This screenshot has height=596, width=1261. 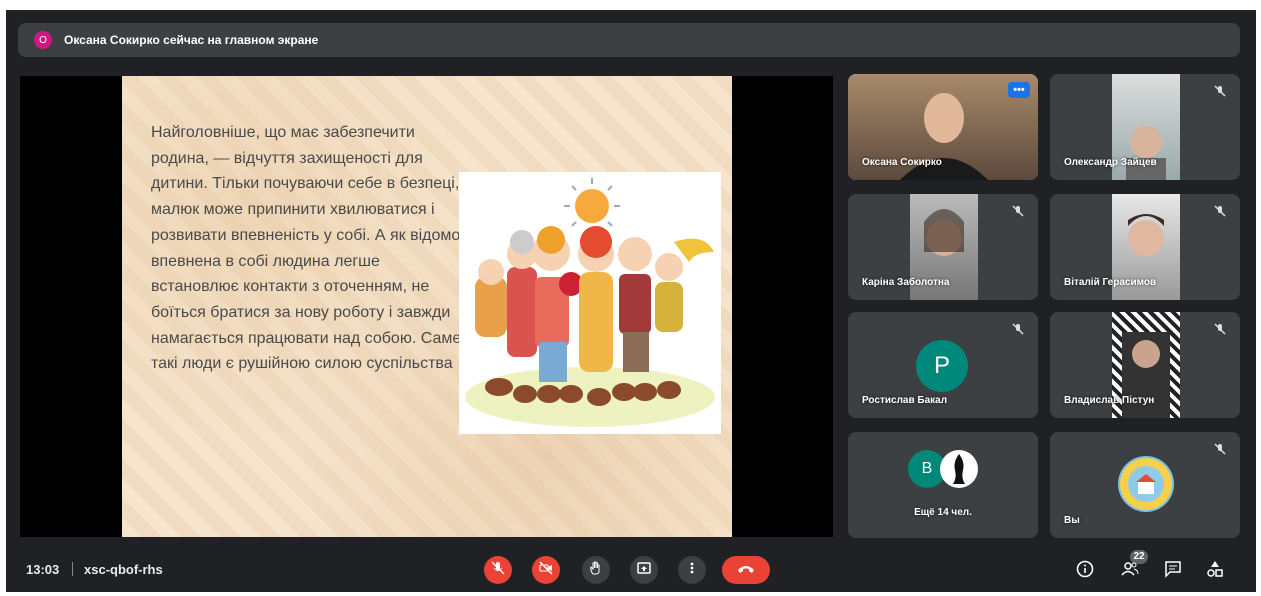 I want to click on family-illustration, so click(x=590, y=303).